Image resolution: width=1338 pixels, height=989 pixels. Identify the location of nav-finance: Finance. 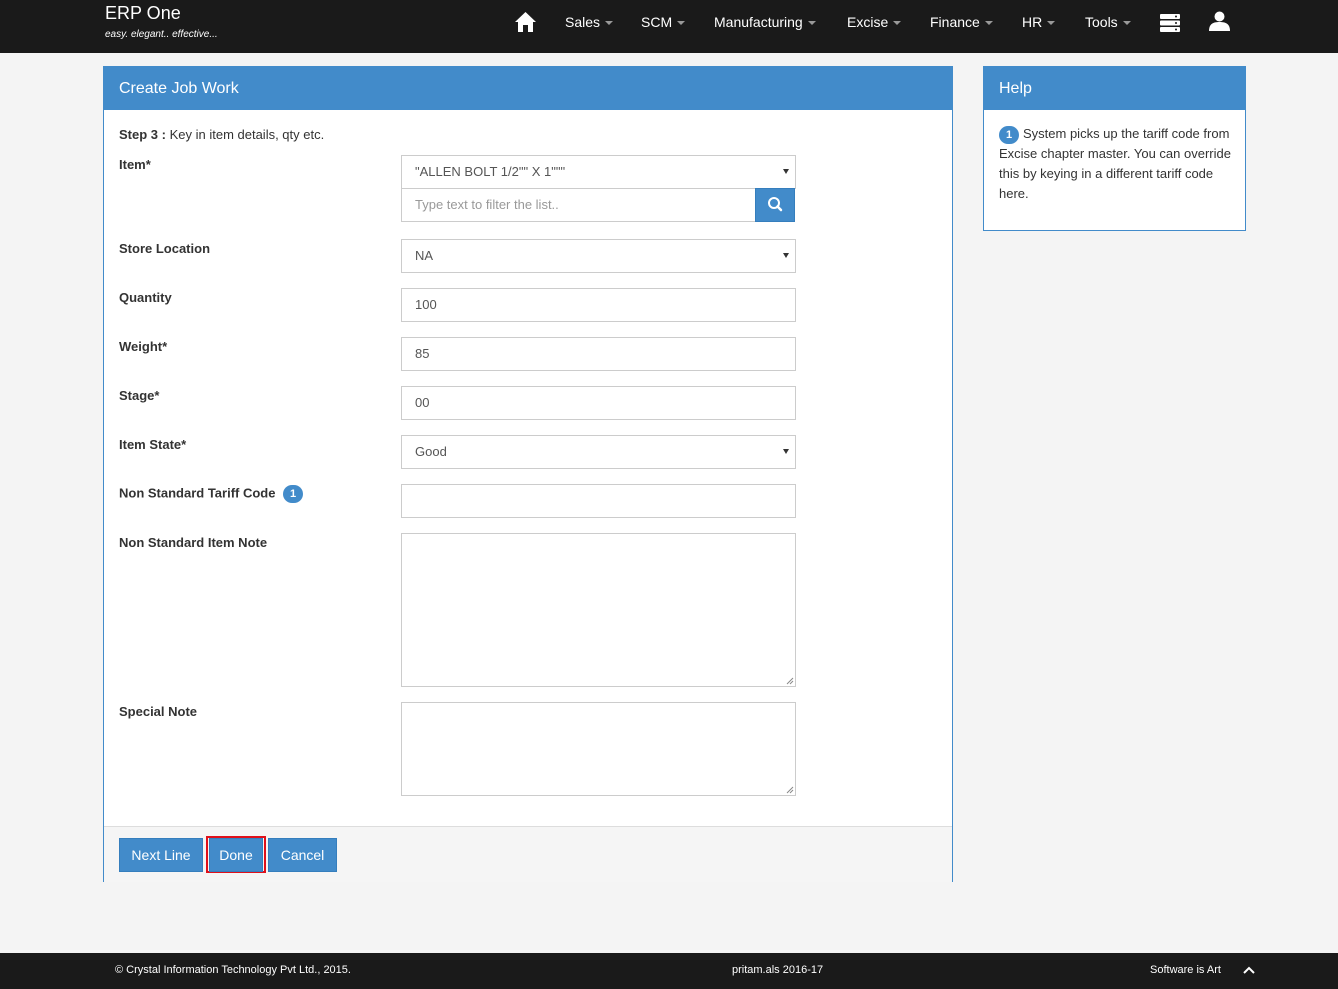
(961, 22).